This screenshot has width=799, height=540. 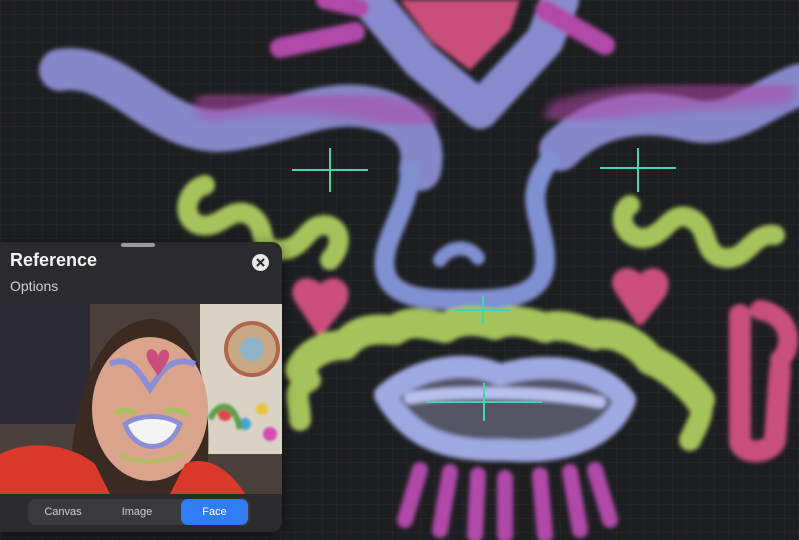 What do you see at coordinates (34, 286) in the screenshot?
I see `options-link: Options` at bounding box center [34, 286].